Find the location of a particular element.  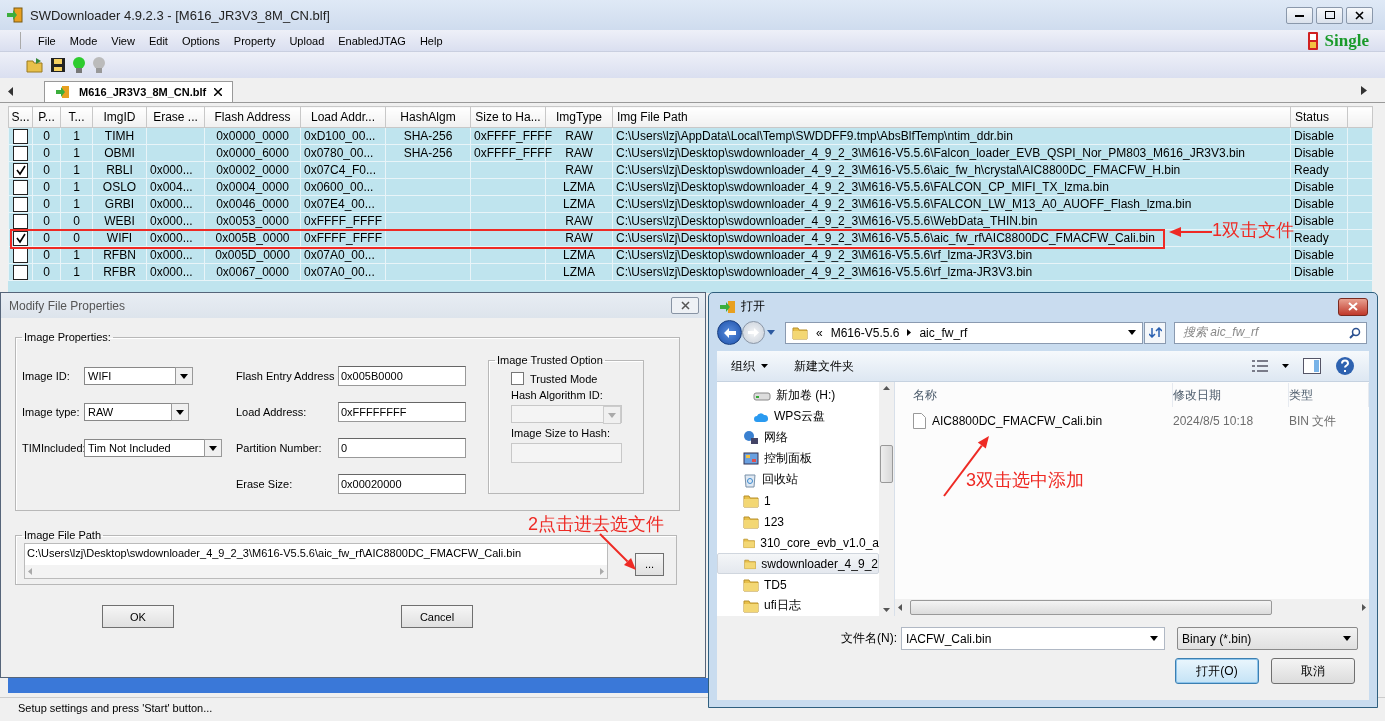

nav-item: TD5 is located at coordinates (798, 585).